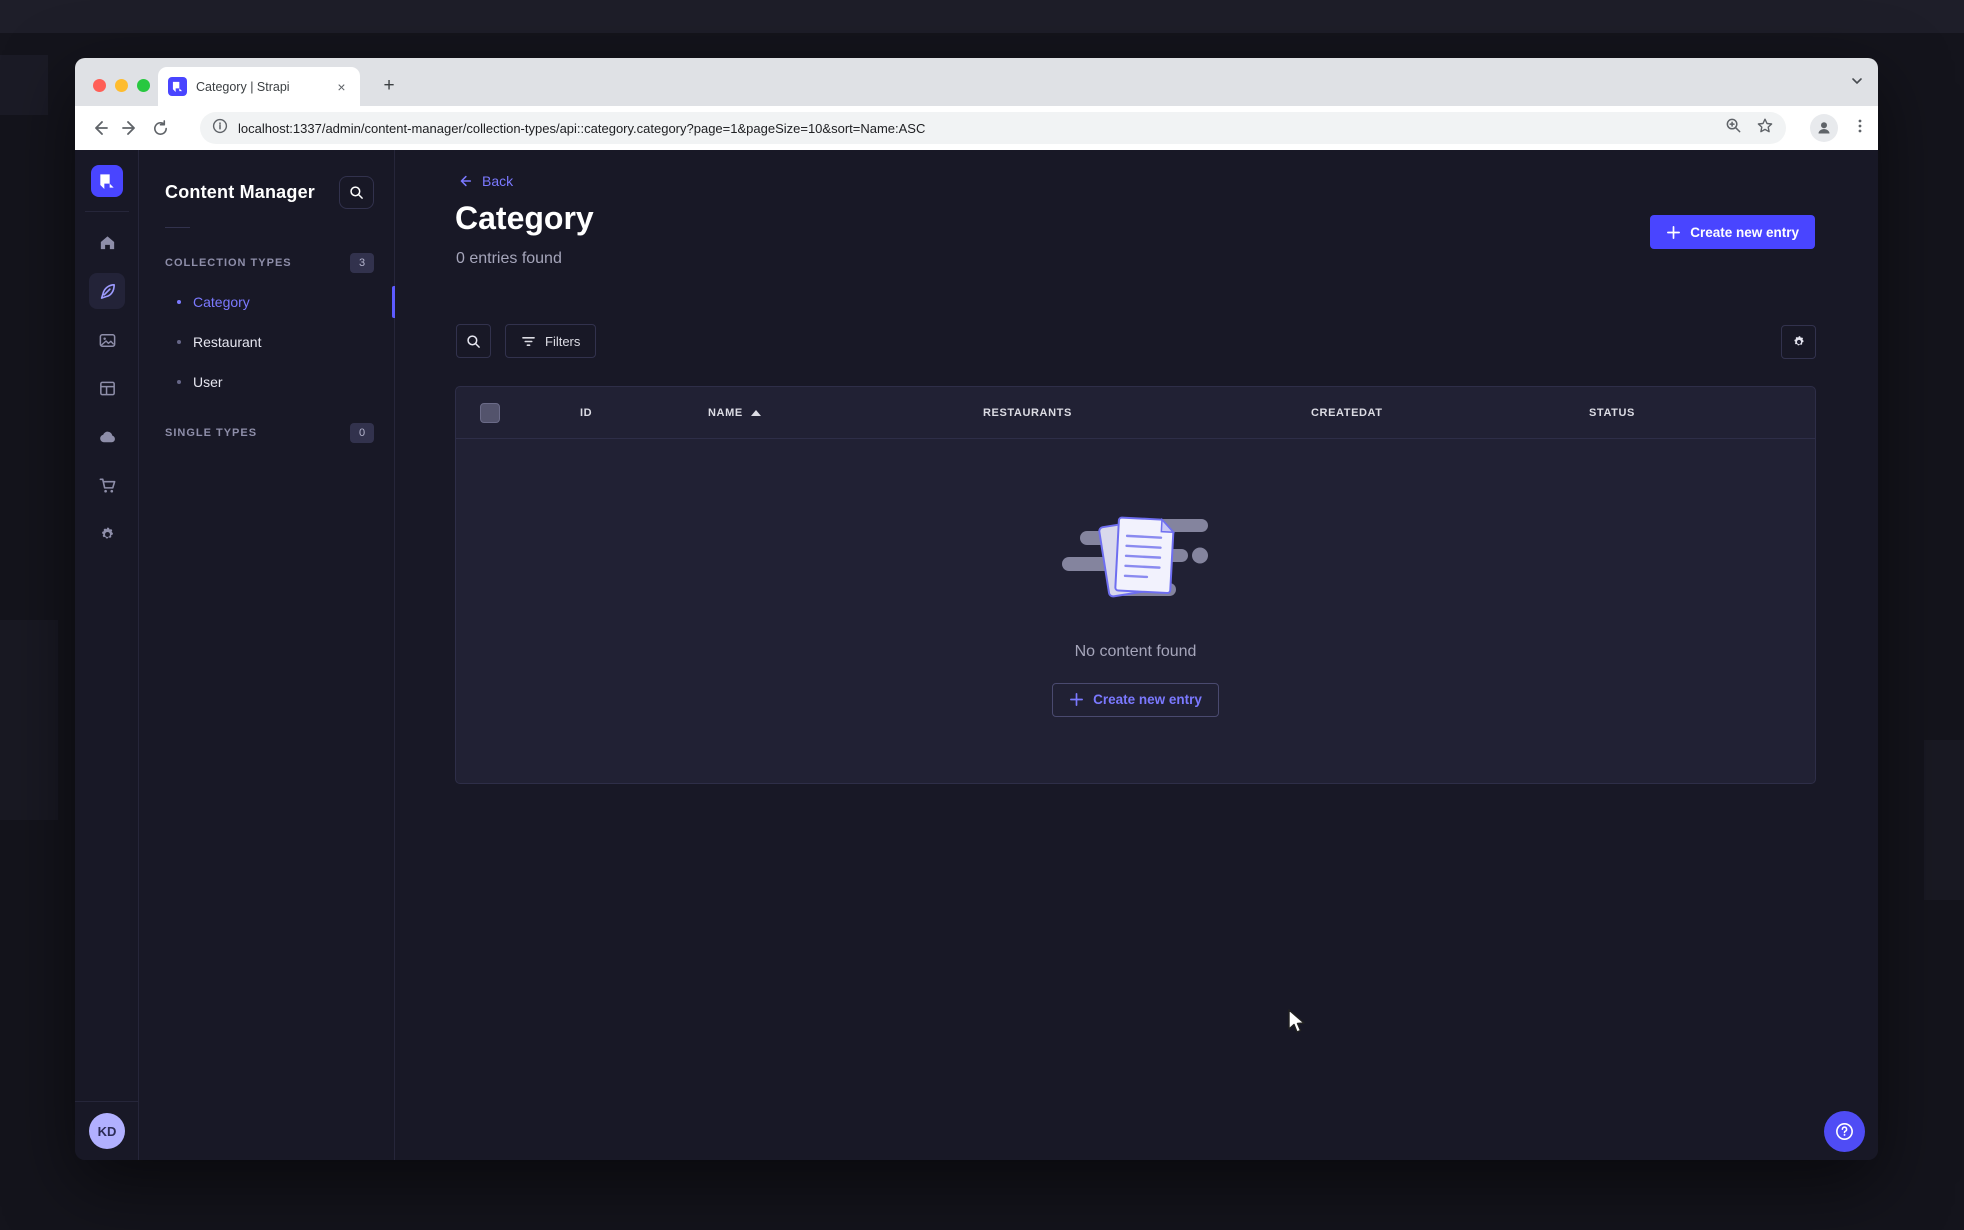 The height and width of the screenshot is (1230, 1964). What do you see at coordinates (563, 341) in the screenshot?
I see `filters-label: Filters` at bounding box center [563, 341].